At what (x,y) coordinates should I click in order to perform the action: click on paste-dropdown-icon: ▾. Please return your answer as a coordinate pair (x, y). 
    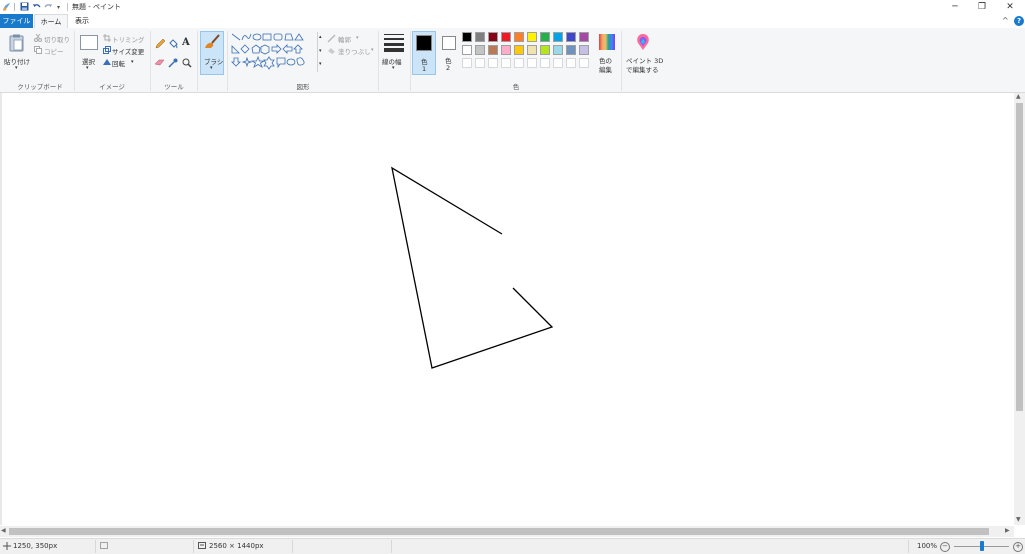
    Looking at the image, I should click on (16, 68).